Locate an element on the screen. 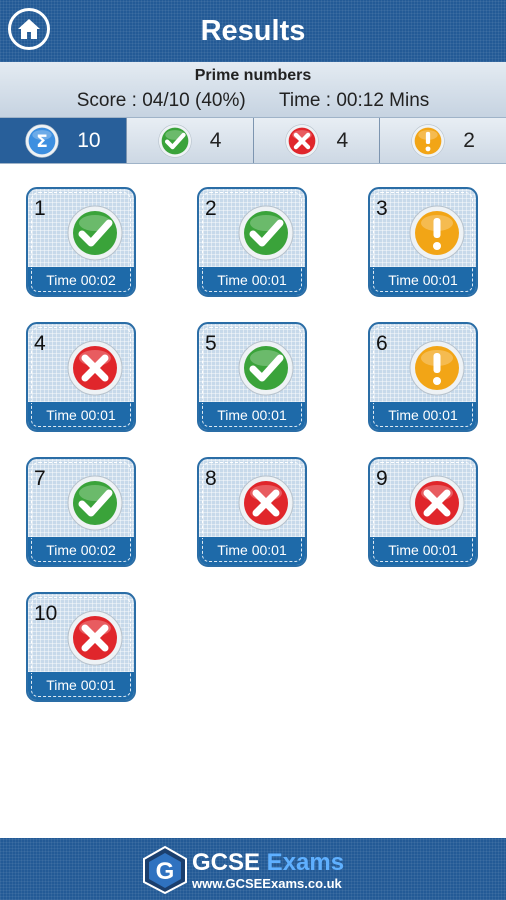 The height and width of the screenshot is (900, 506). question-tile-10: 10 Time 00:01 is located at coordinates (81, 647).